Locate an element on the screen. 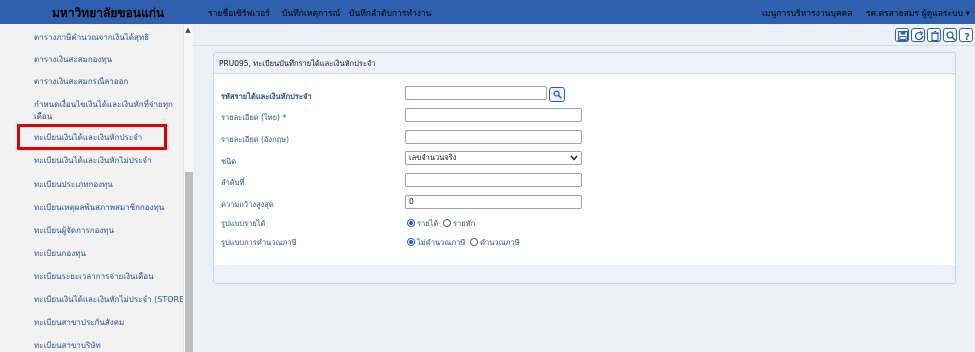  code-label: รหัสรายได้และเงินหักประจำ is located at coordinates (266, 96).